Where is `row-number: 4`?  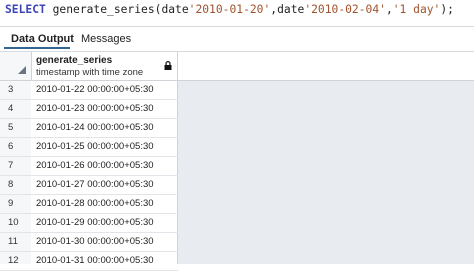 row-number: 4 is located at coordinates (11, 108).